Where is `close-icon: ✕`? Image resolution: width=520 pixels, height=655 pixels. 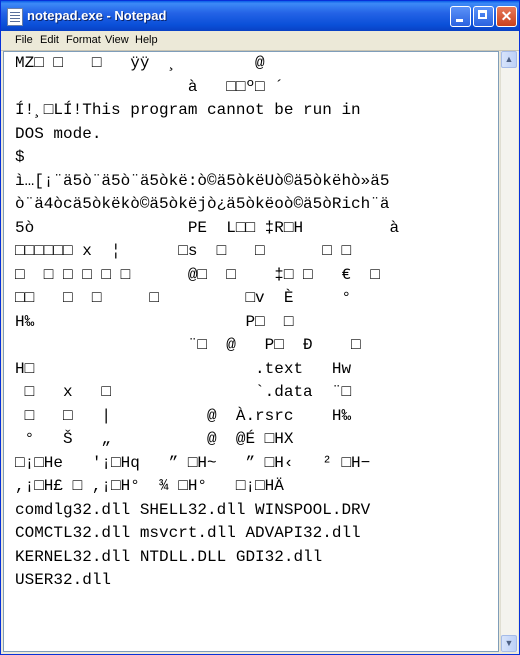 close-icon: ✕ is located at coordinates (506, 16).